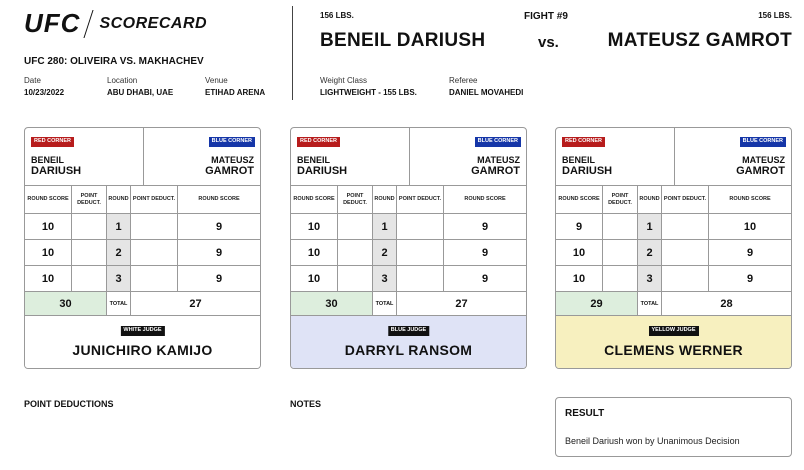  Describe the element at coordinates (66, 303) in the screenshot. I see `red-total: 30` at that location.